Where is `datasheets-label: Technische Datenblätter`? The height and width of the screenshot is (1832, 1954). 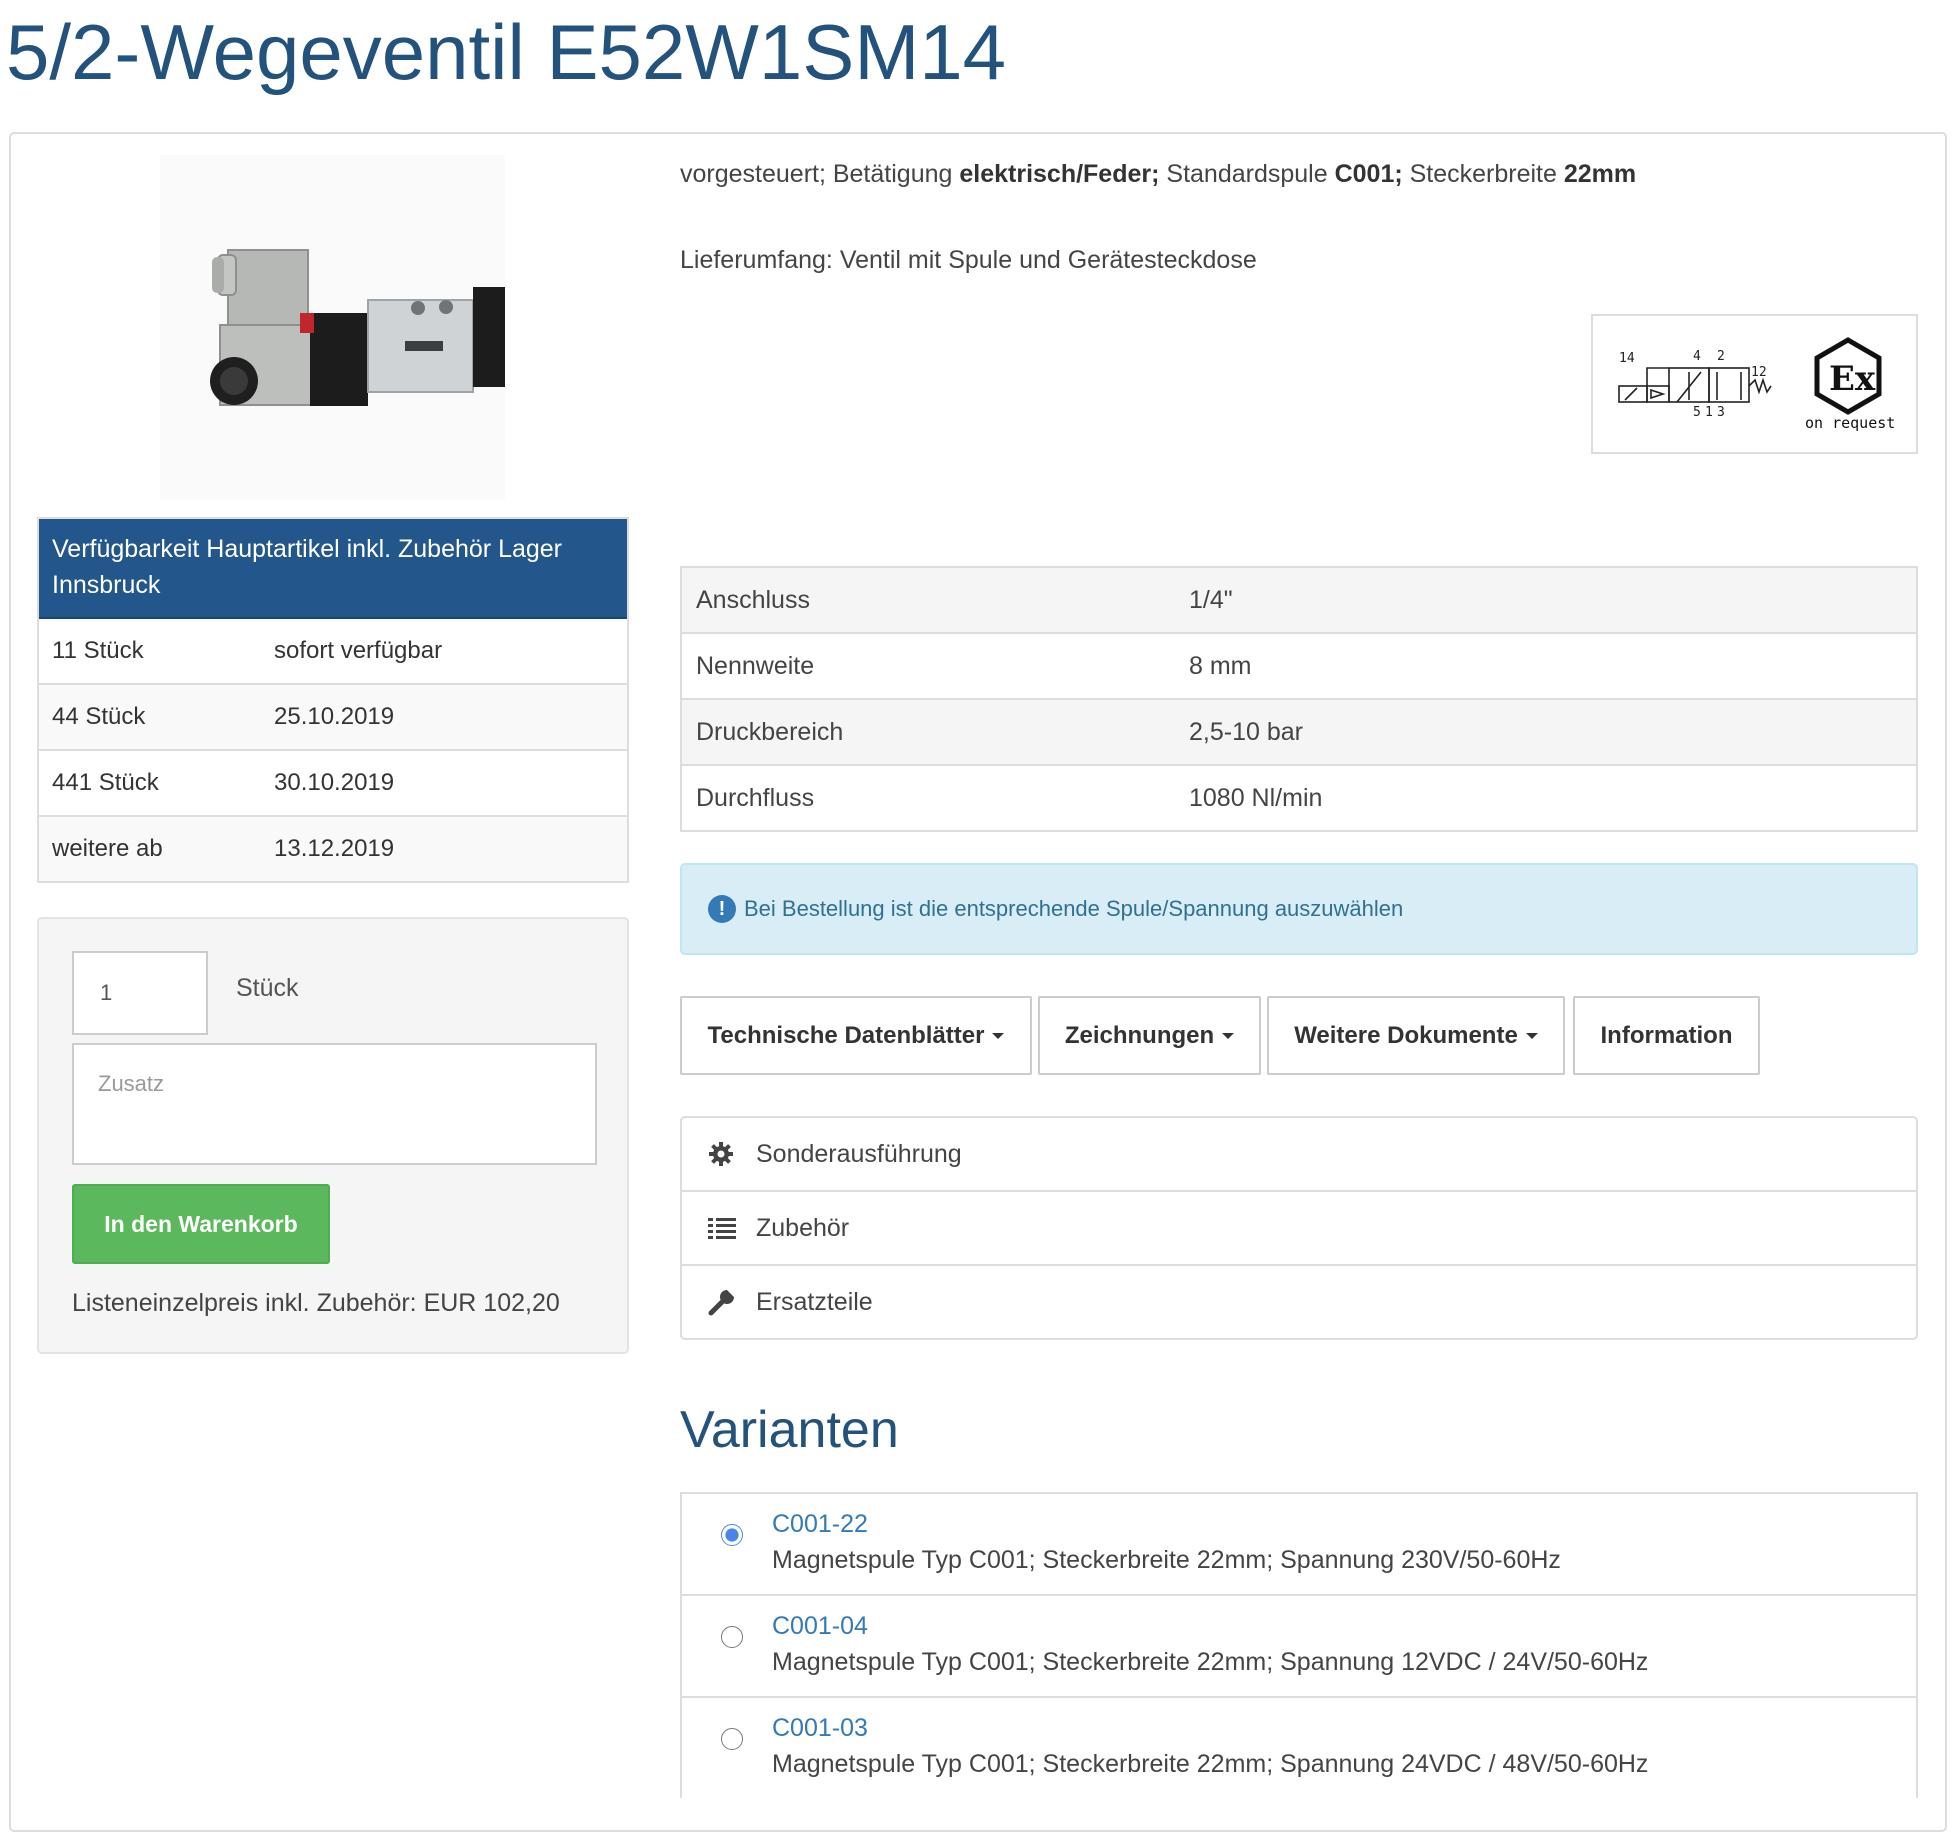 datasheets-label: Technische Datenblätter is located at coordinates (846, 1035).